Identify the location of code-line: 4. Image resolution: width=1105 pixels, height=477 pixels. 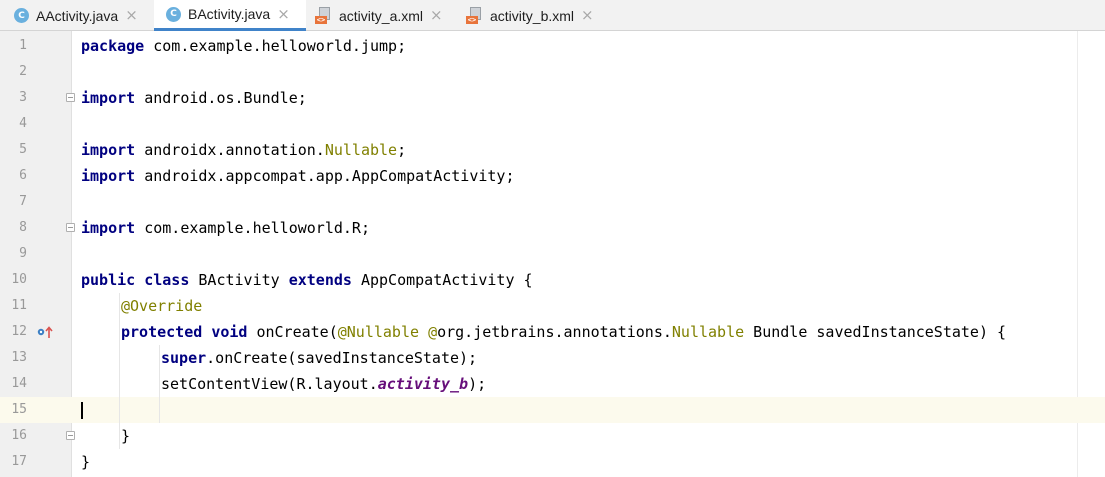
(552, 124).